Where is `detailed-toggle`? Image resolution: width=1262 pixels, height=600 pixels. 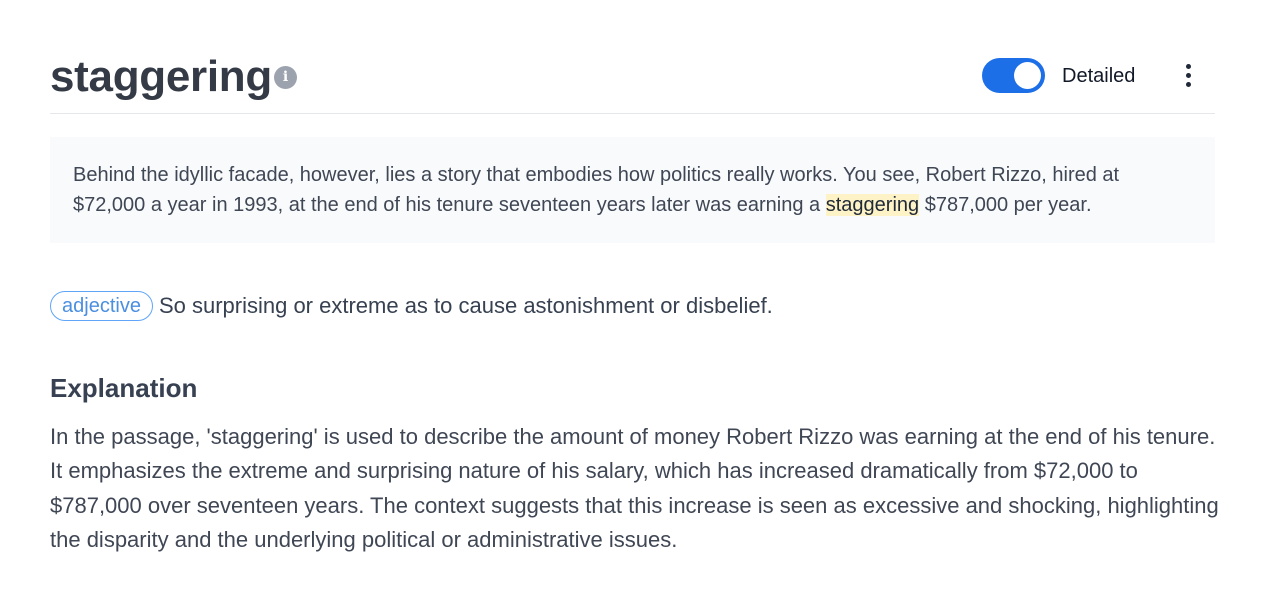
detailed-toggle is located at coordinates (1013, 75).